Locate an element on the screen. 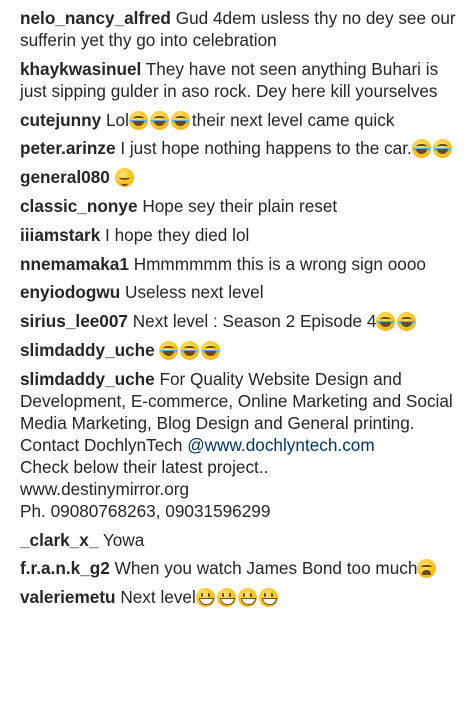  comment-text: Hmmmmmm this is a wrong sign oooo is located at coordinates (279, 263).